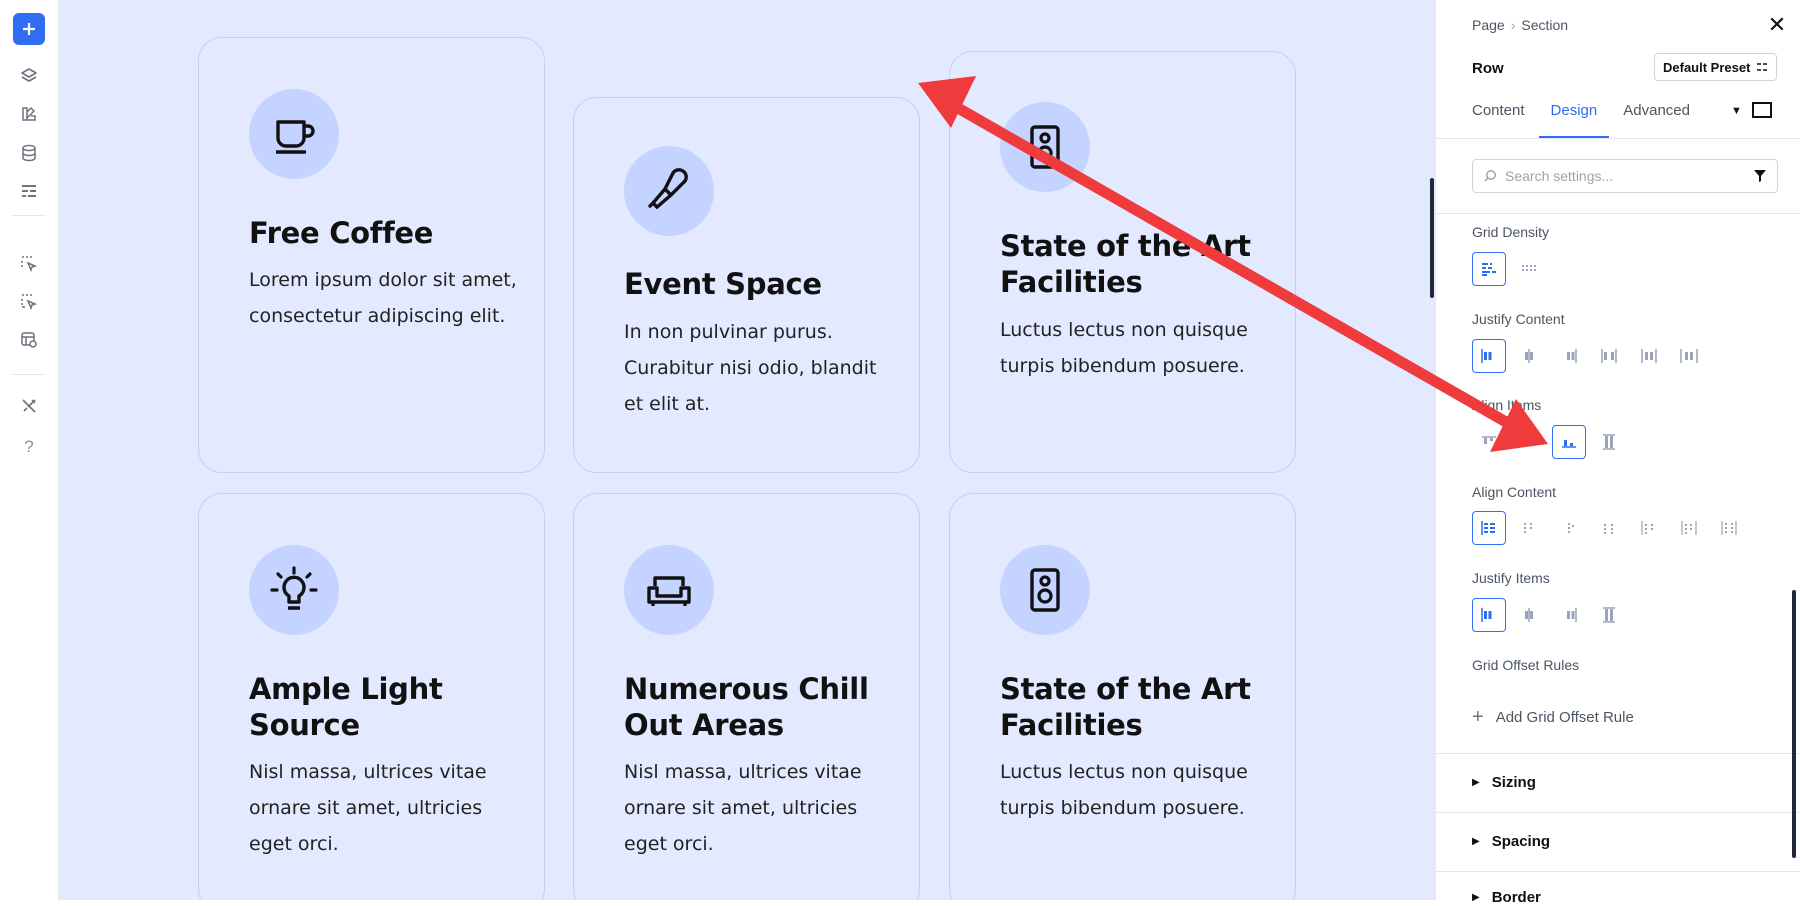 Image resolution: width=1800 pixels, height=906 pixels. Describe the element at coordinates (29, 215) in the screenshot. I see `toolbar-divider` at that location.